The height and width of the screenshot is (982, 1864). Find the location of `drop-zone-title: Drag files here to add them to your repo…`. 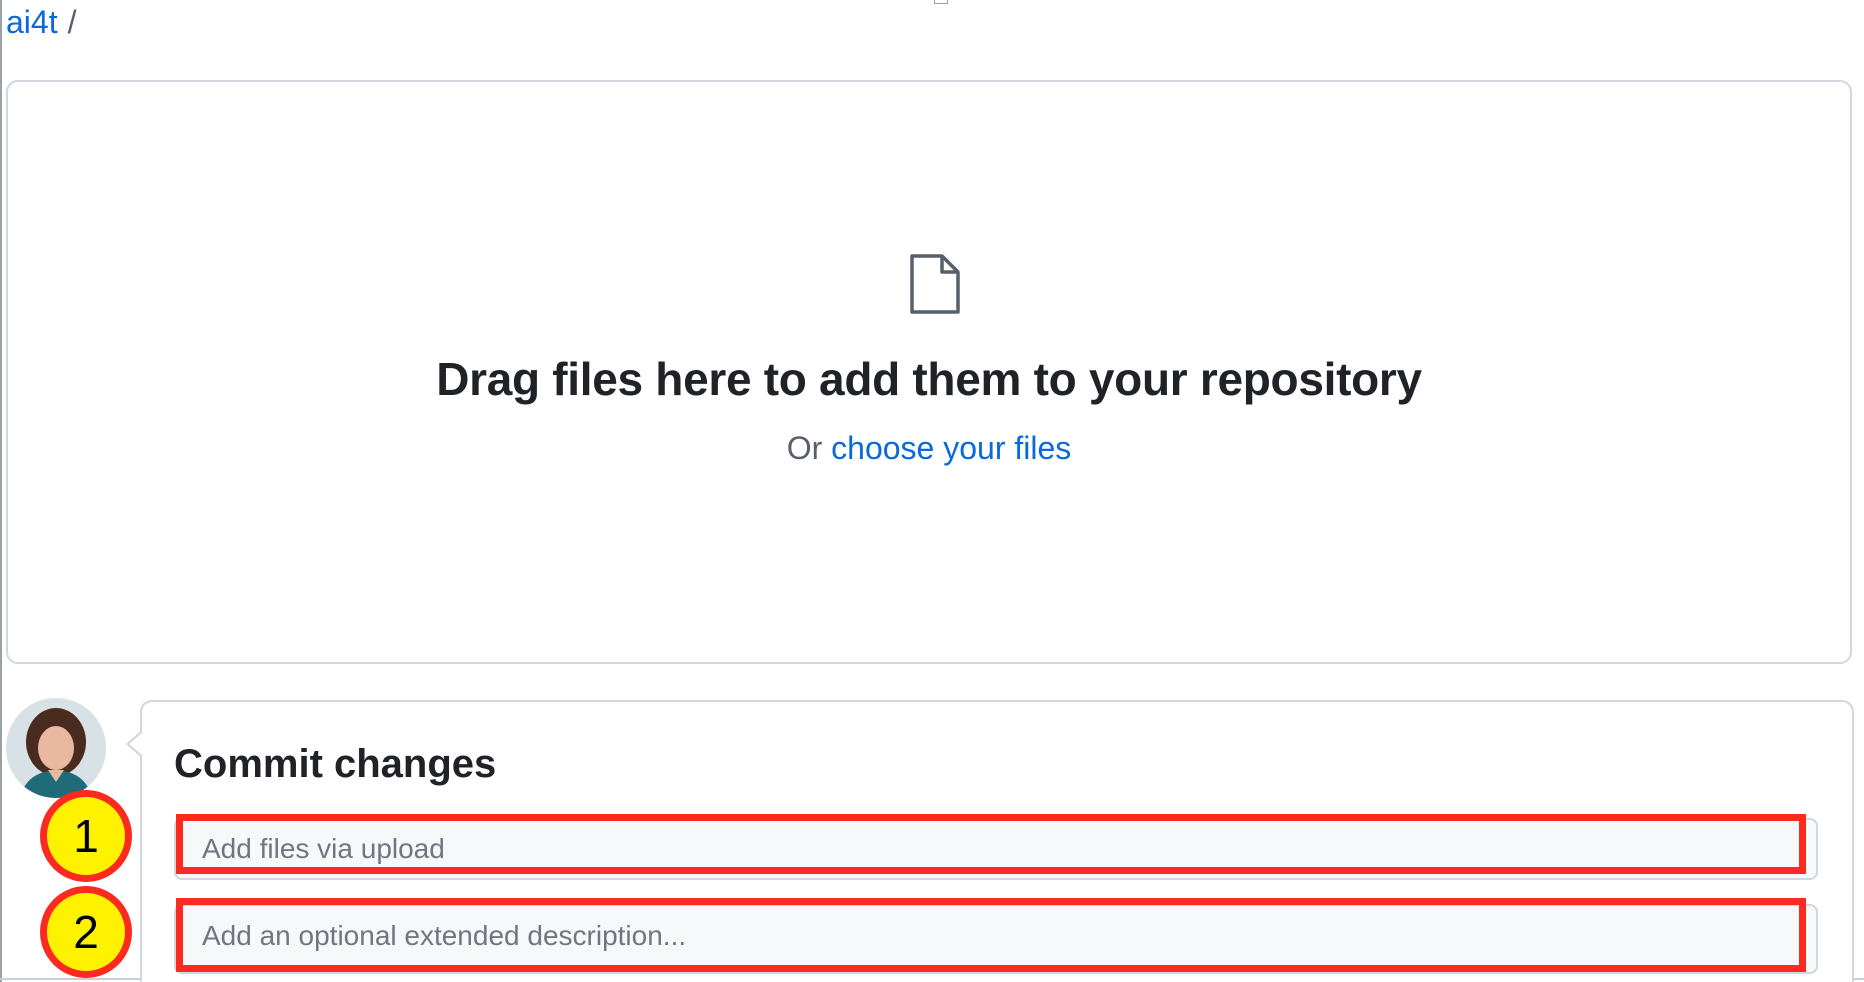

drop-zone-title: Drag files here to add them to your repo… is located at coordinates (929, 379).